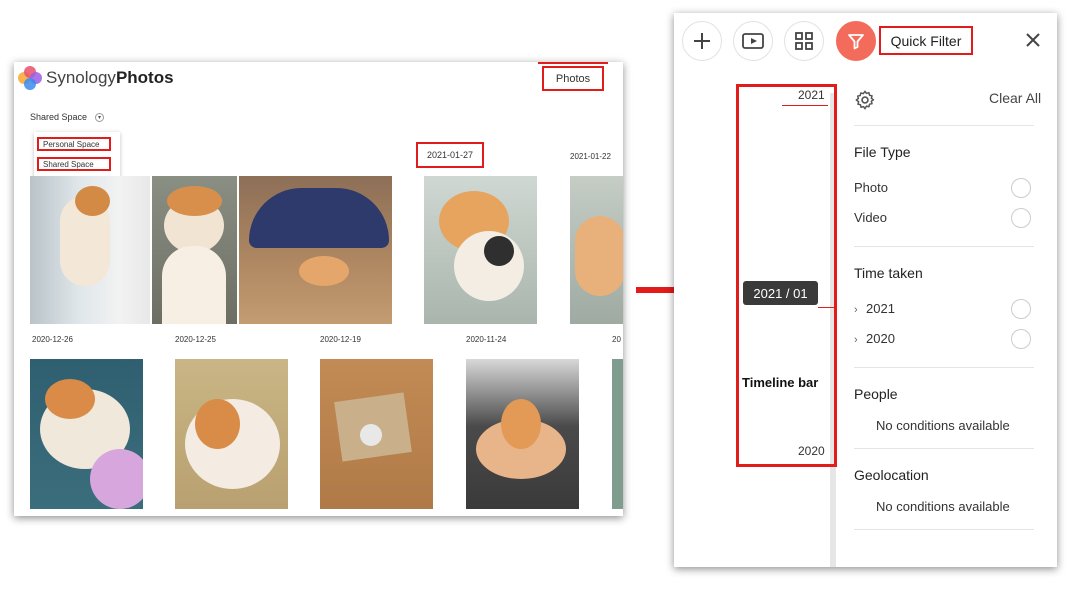 The image size is (1077, 589). What do you see at coordinates (1021, 309) in the screenshot?
I see `radio-2021` at bounding box center [1021, 309].